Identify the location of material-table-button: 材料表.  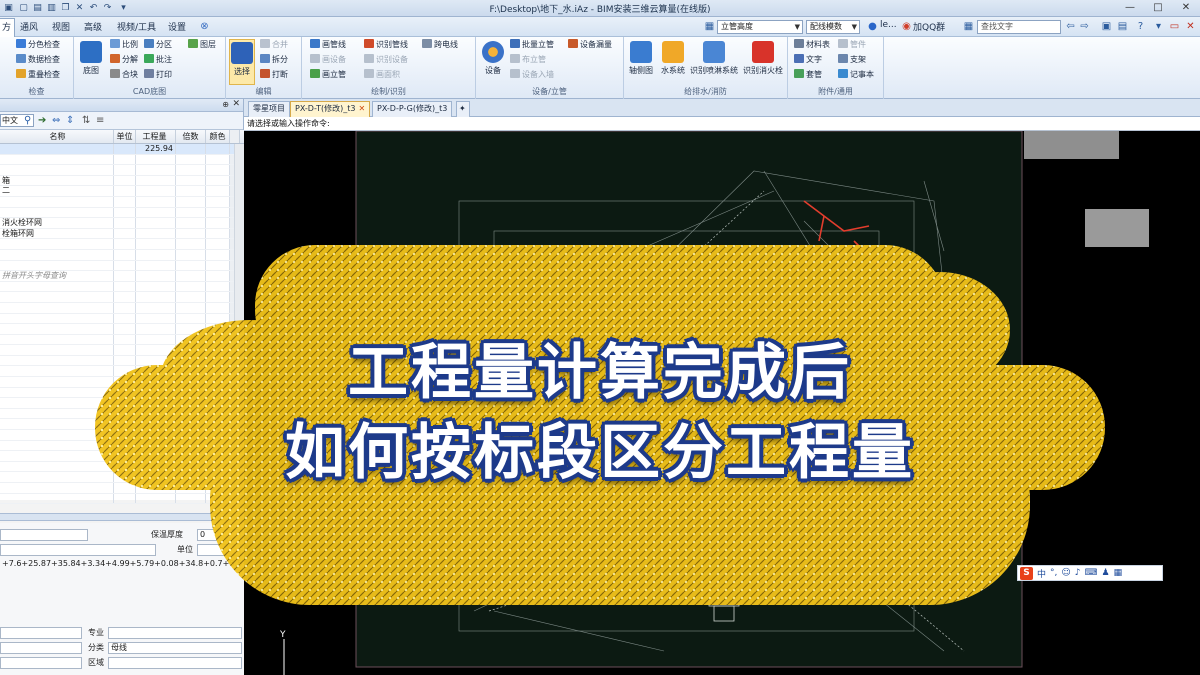
(812, 45).